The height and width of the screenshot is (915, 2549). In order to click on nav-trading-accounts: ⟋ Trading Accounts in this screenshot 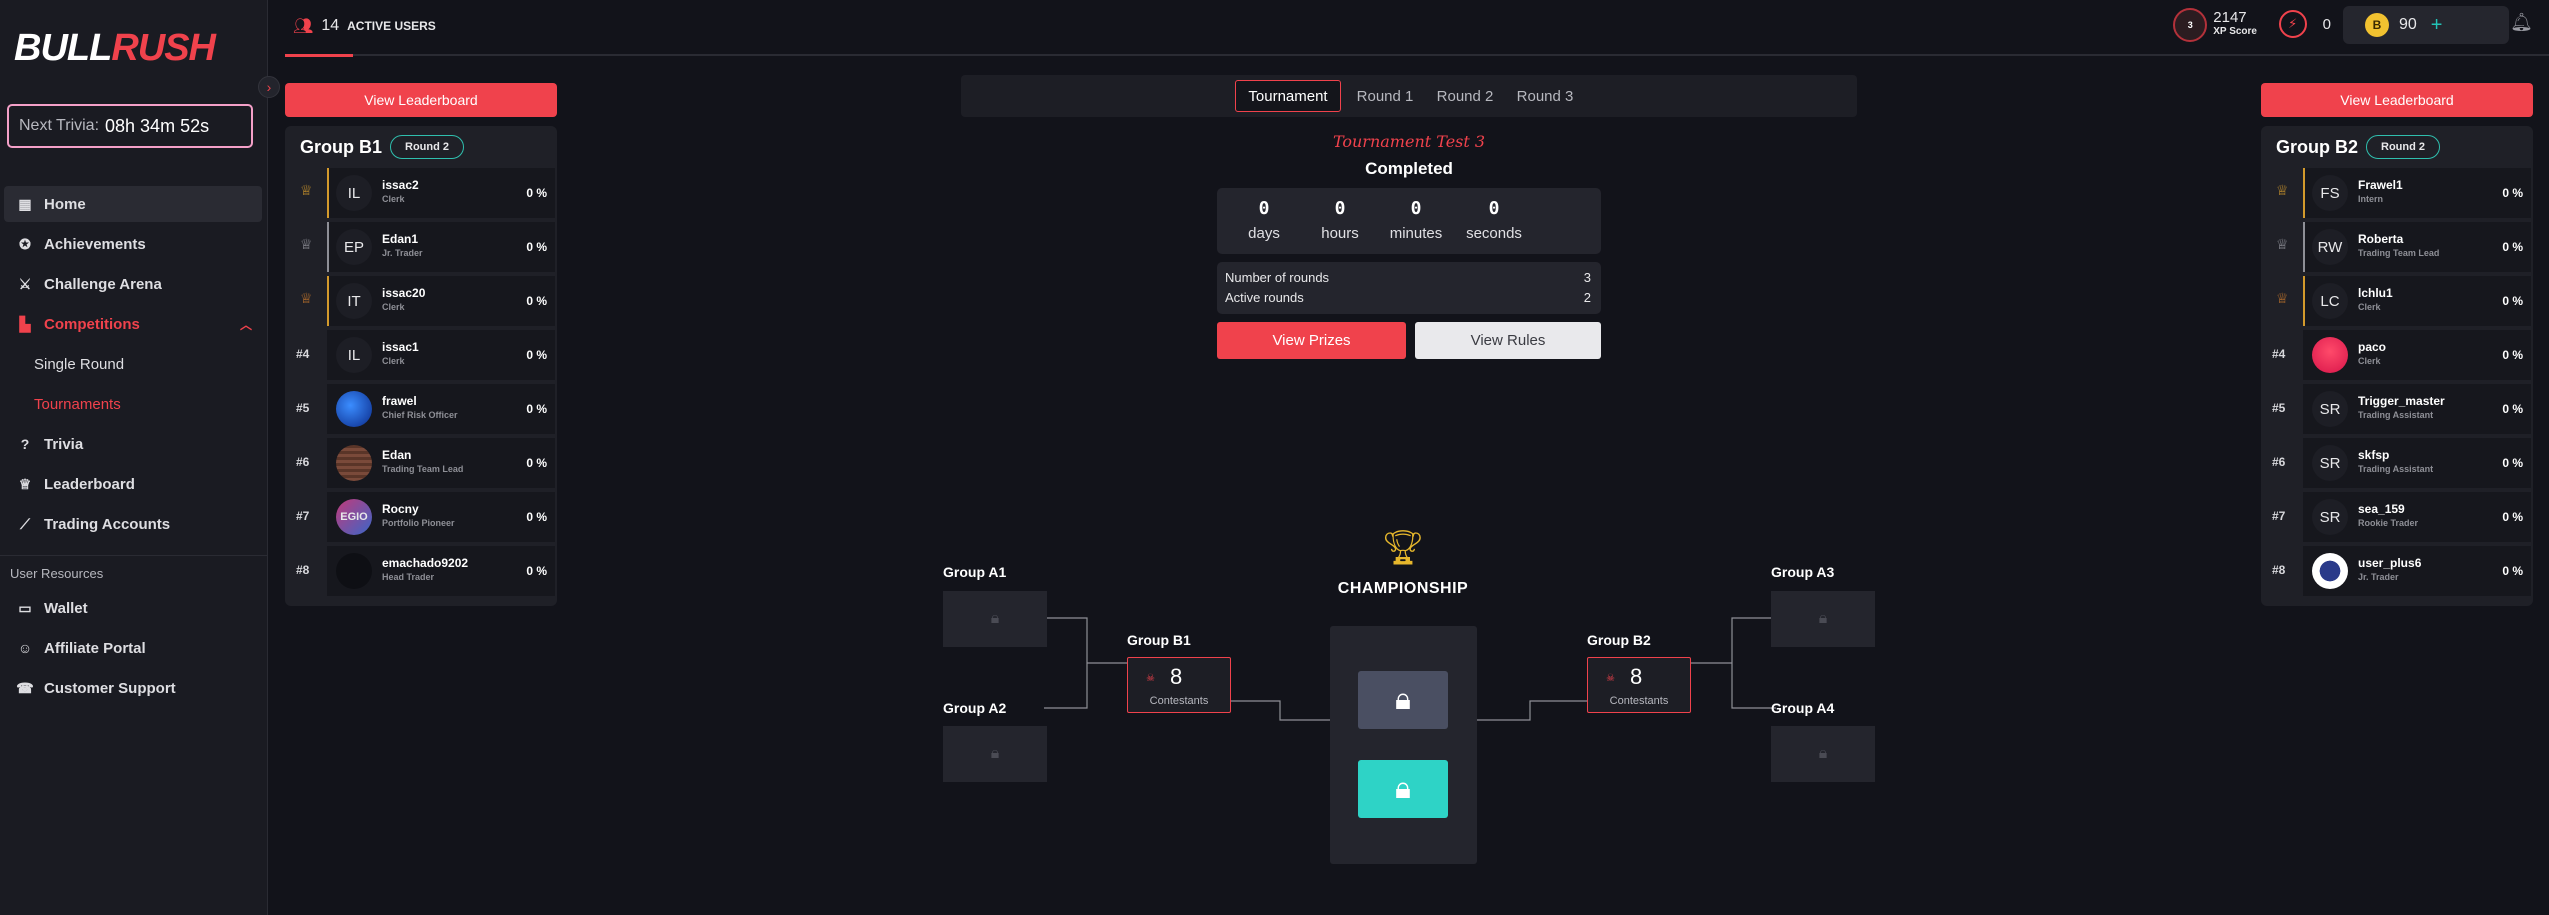, I will do `click(133, 524)`.